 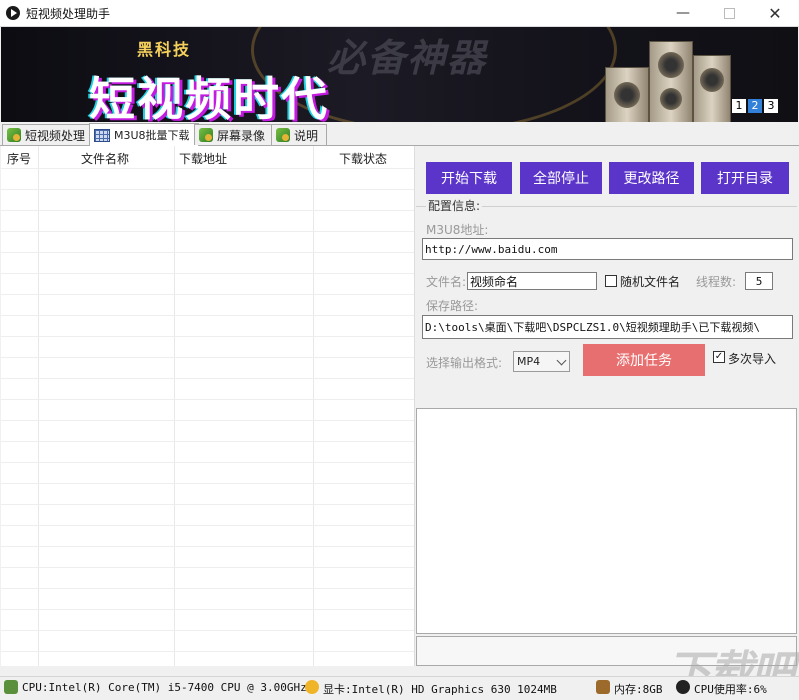 I want to click on banner-page-3: 3, so click(x=771, y=106).